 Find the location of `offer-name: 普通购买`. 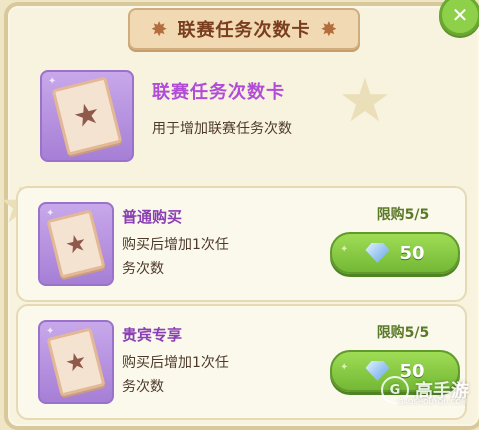

offer-name: 普通购买 is located at coordinates (152, 217).